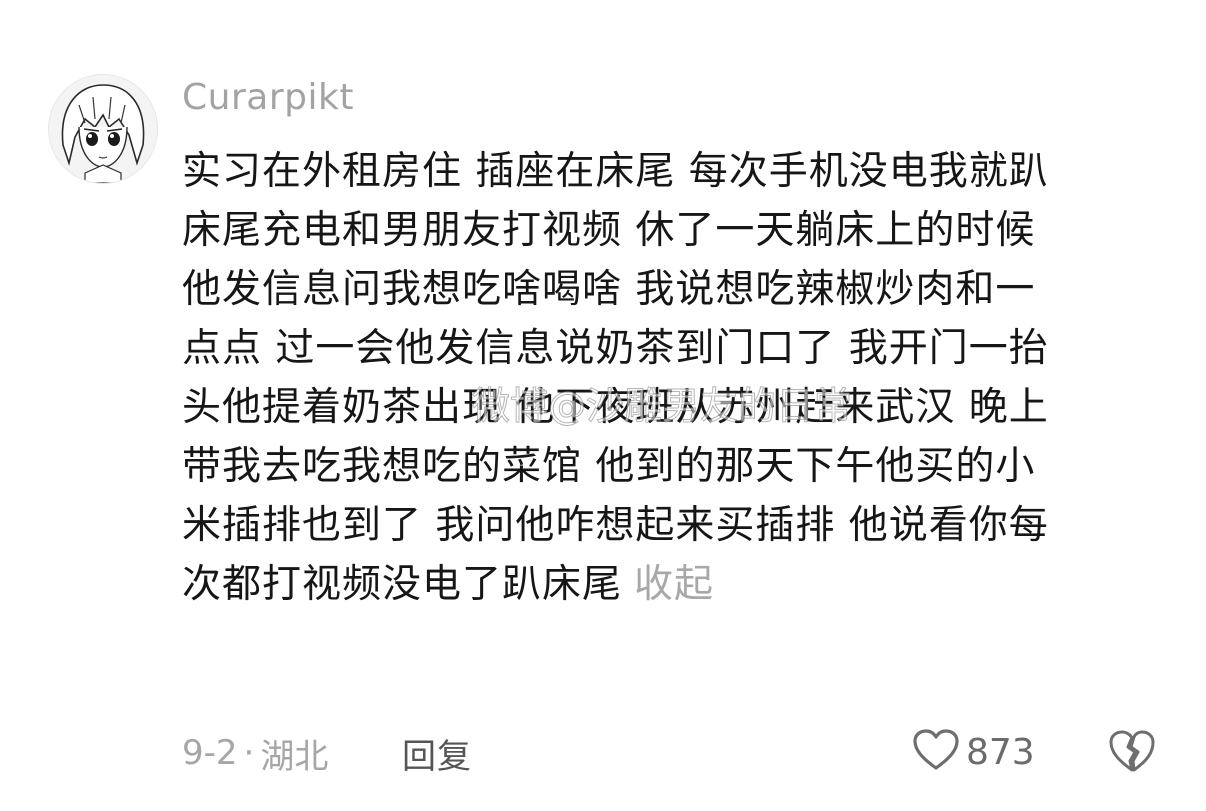 Image resolution: width=1206 pixels, height=811 pixels. What do you see at coordinates (615, 407) in the screenshot?
I see `comment-line: 头他提着奶茶出现 他下夜班从苏州赶来武汉 晚上` at bounding box center [615, 407].